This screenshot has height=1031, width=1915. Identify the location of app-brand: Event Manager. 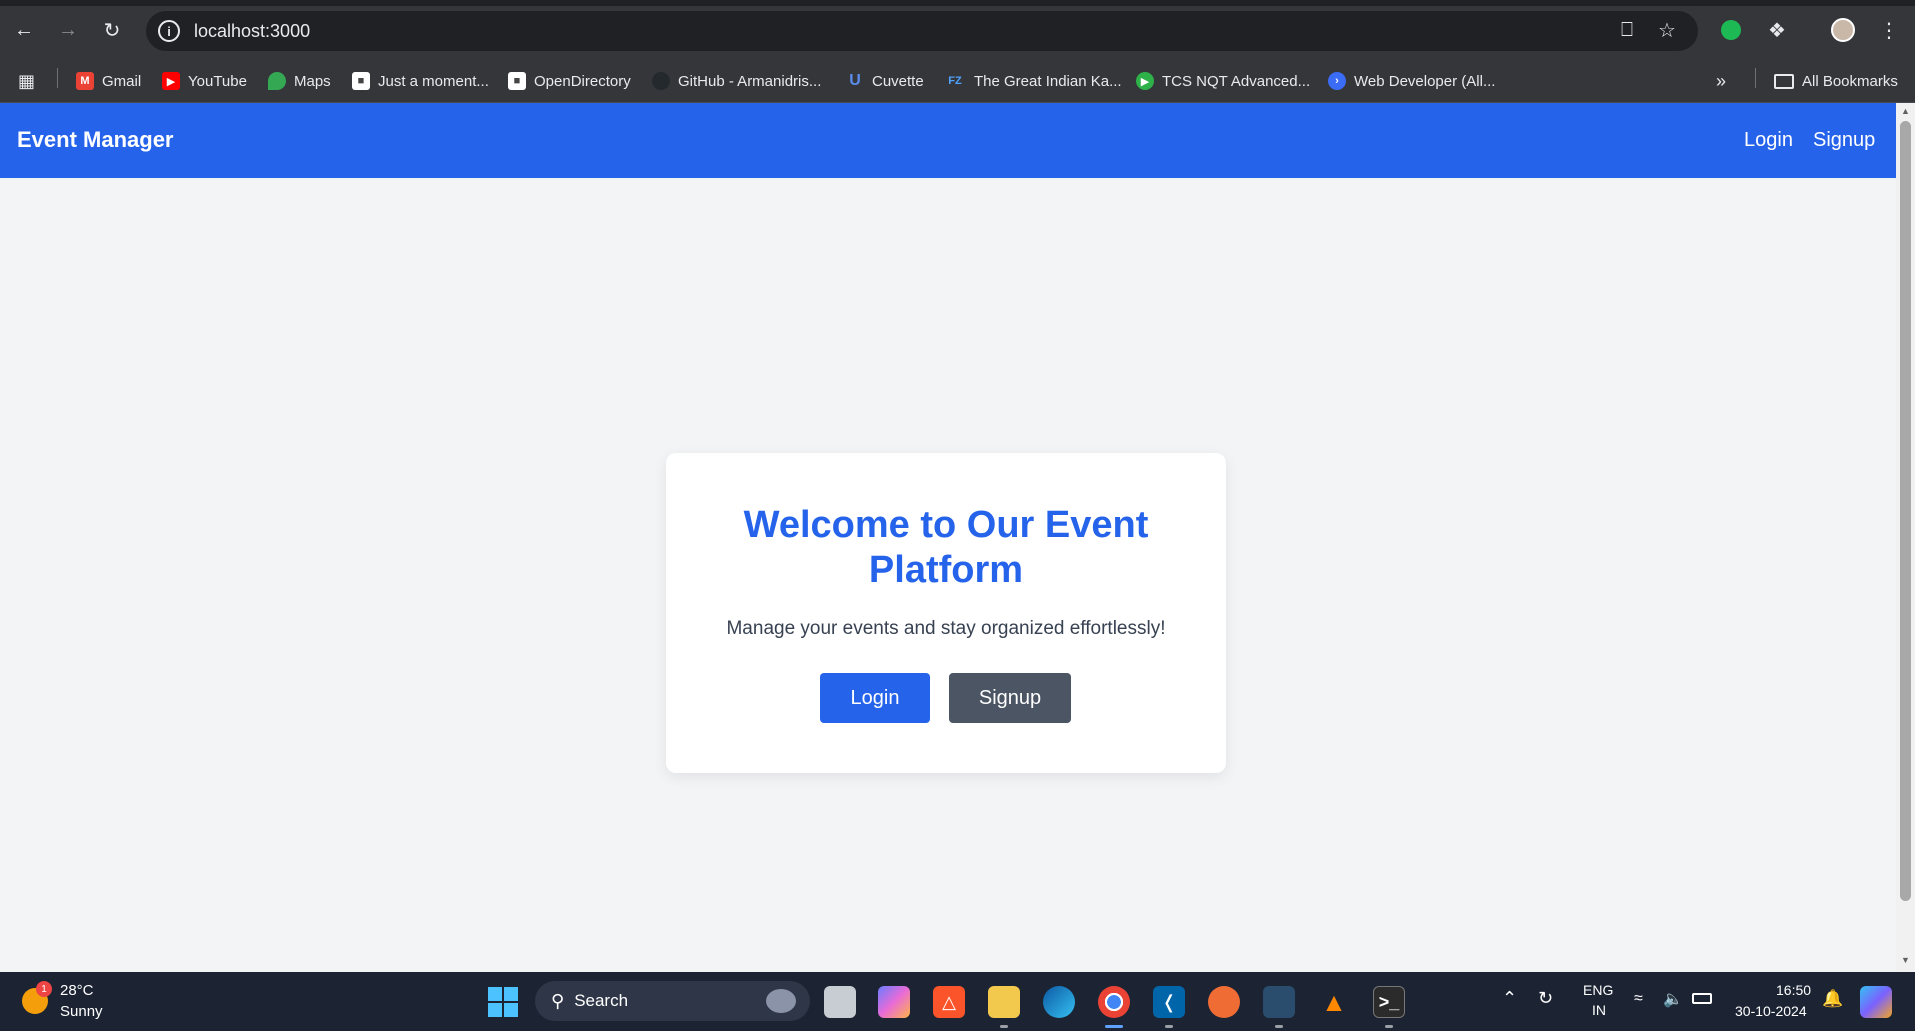
(95, 140).